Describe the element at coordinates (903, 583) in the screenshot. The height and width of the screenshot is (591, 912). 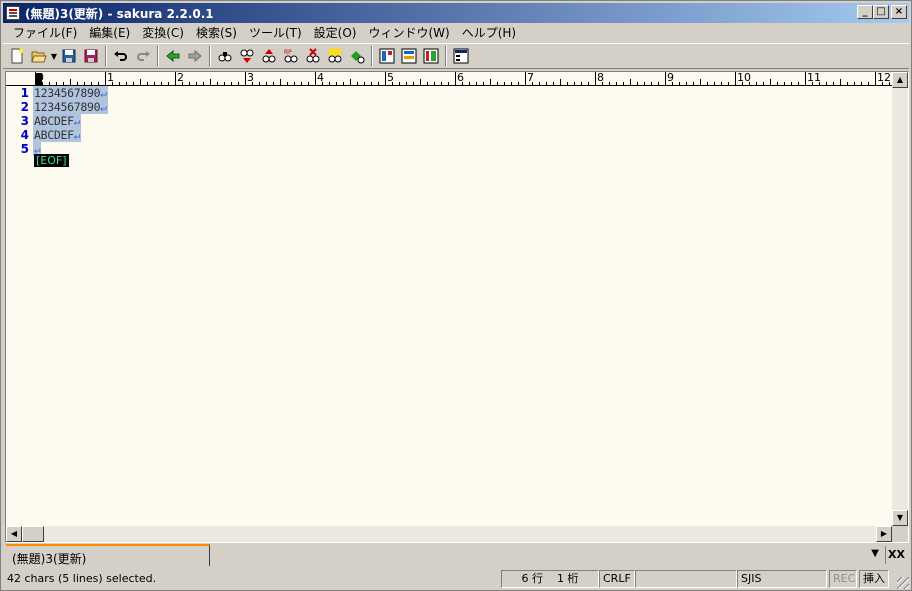
I see `resize-grip-icon` at that location.